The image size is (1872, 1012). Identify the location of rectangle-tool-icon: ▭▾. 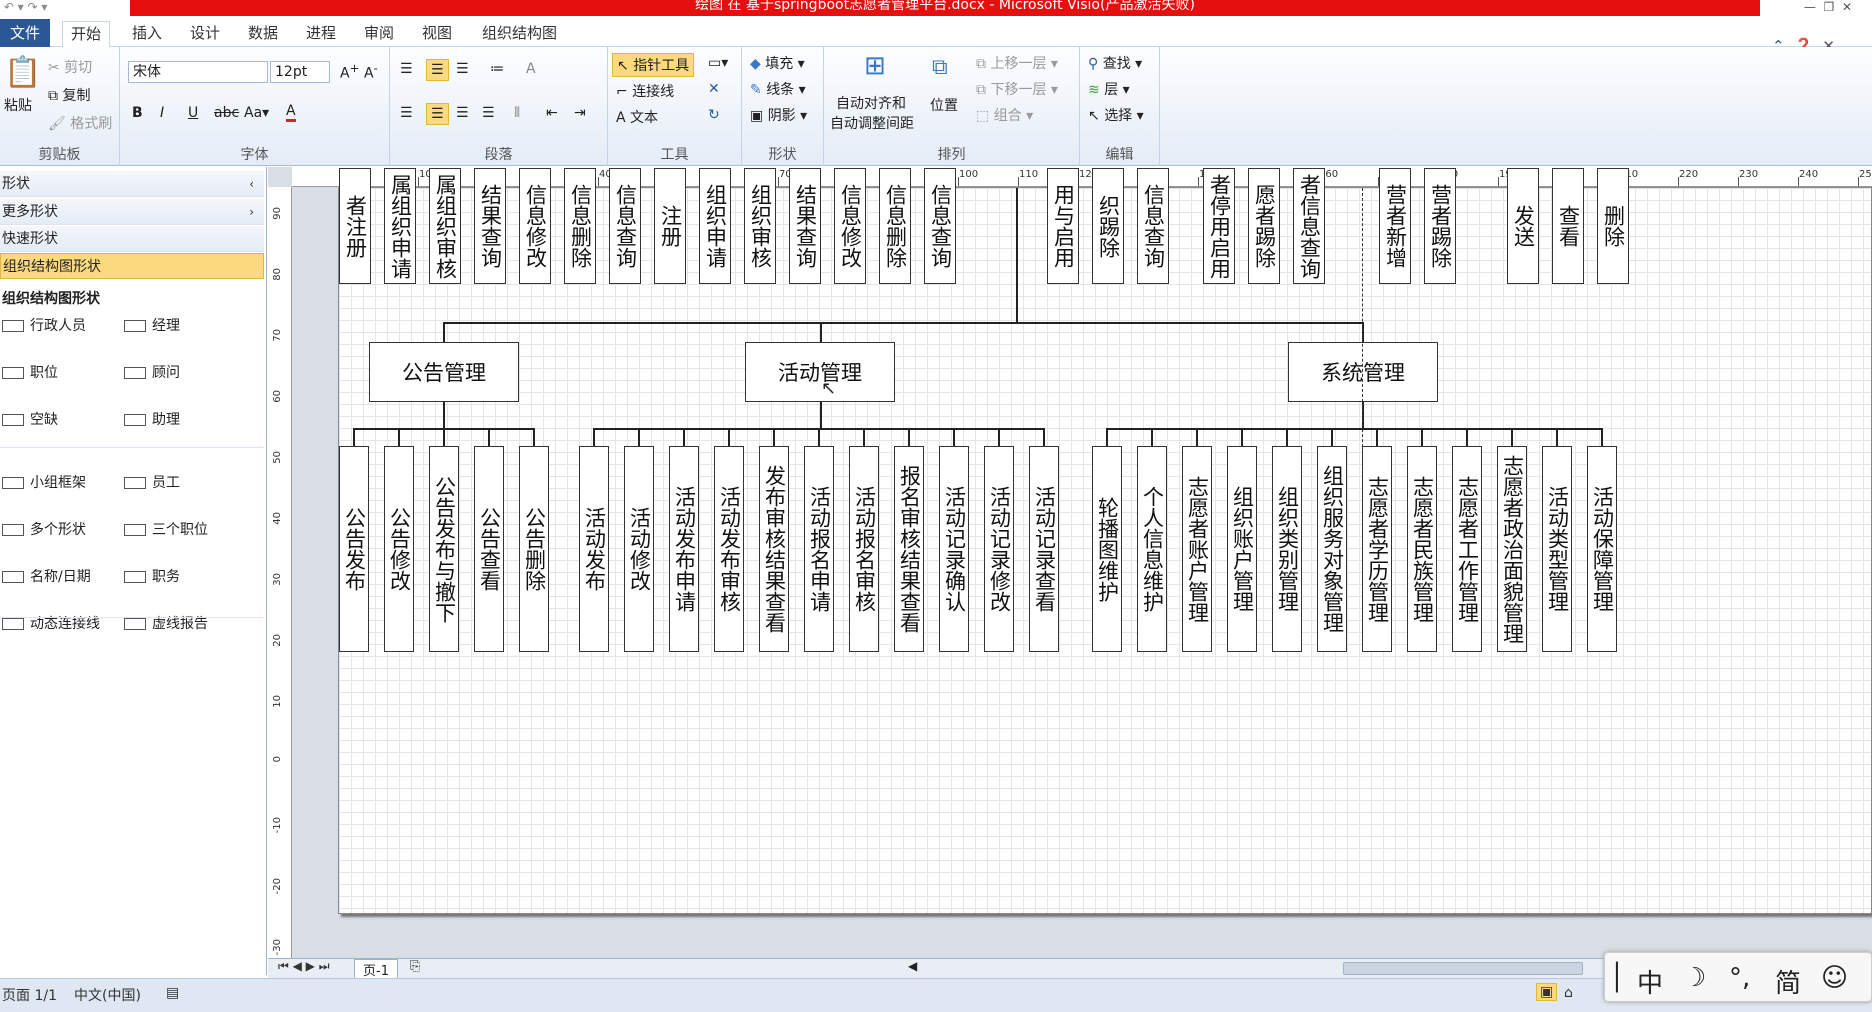
(718, 63).